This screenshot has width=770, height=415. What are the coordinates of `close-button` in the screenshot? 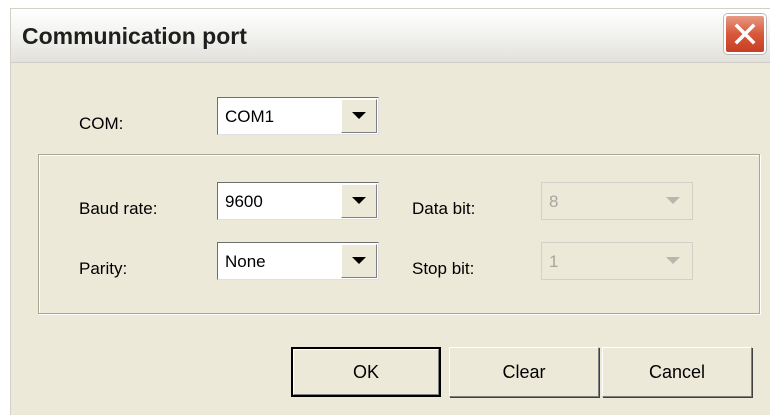 It's located at (745, 34).